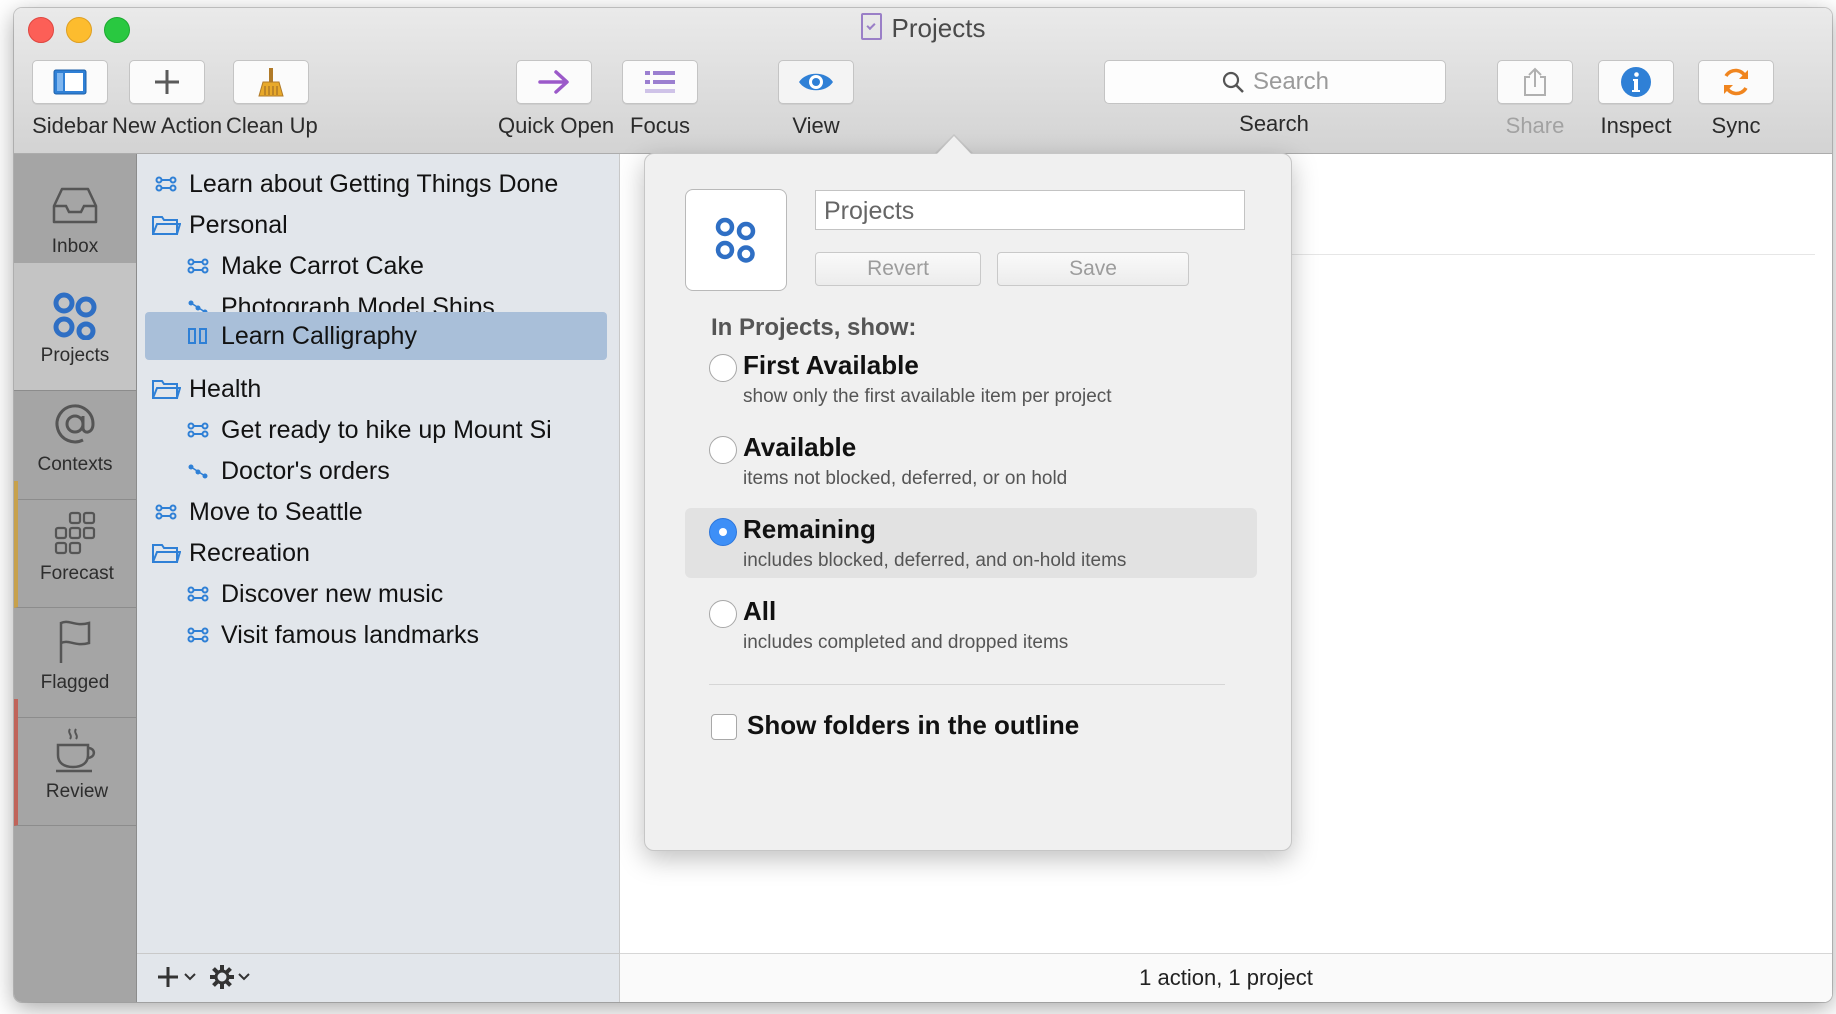 This screenshot has width=1836, height=1014. I want to click on inbox-icon, so click(75, 206).